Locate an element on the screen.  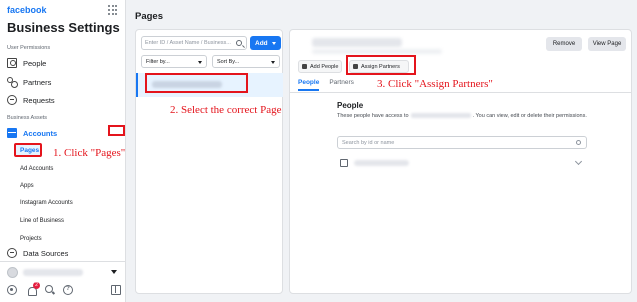
sidebar-subitem-line-of-business: Line of Business is located at coordinates (42, 221).